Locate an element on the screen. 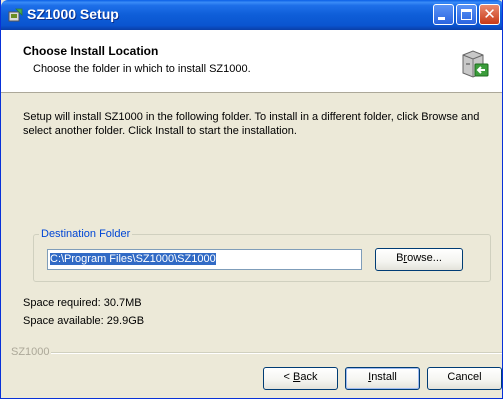 The image size is (503, 399). space-available: Space available: 29.9GB is located at coordinates (84, 321).